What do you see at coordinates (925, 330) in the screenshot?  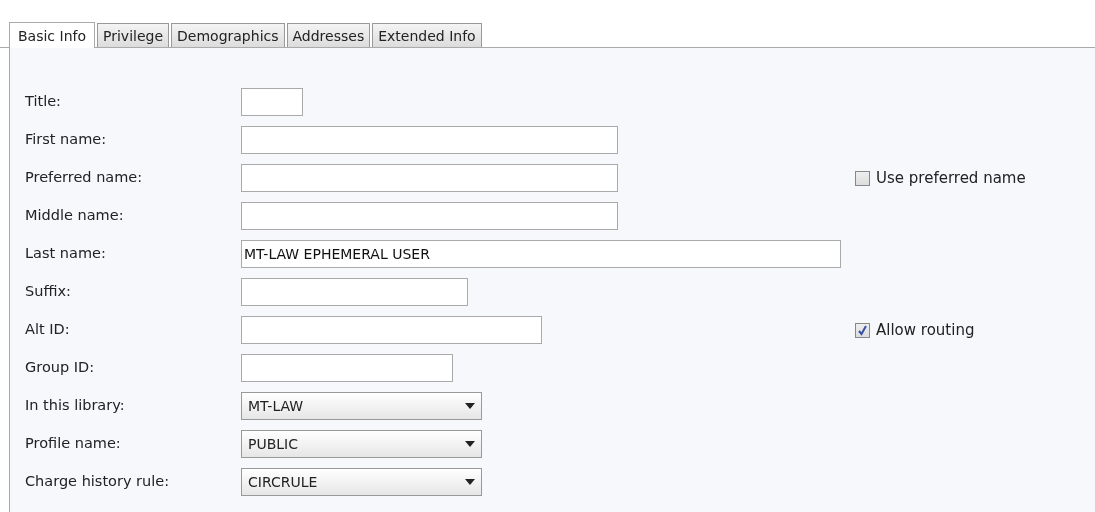 I see `checkbox-label: Allow routing` at bounding box center [925, 330].